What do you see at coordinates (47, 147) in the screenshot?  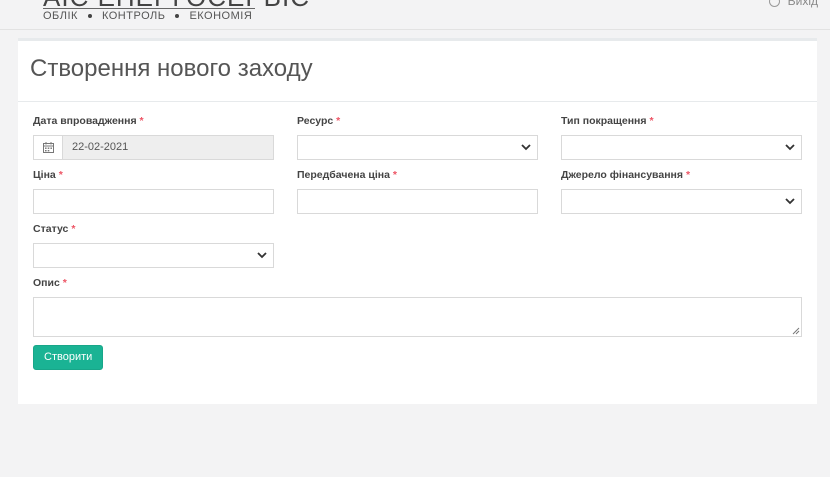 I see `calendar-icon` at bounding box center [47, 147].